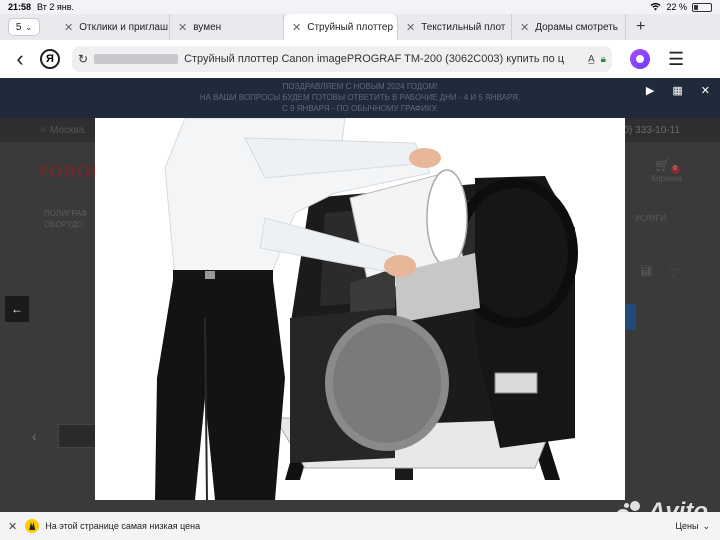 Image resolution: width=720 pixels, height=540 pixels. Describe the element at coordinates (20, 59) in the screenshot. I see `back-icon: ‹` at that location.